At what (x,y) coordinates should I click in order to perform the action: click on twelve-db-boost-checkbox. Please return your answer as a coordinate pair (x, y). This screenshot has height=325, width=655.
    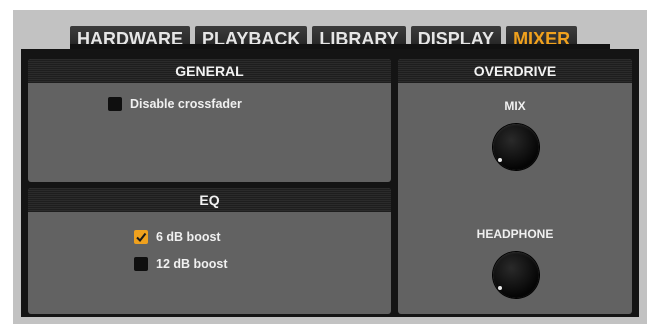
    Looking at the image, I should click on (141, 264).